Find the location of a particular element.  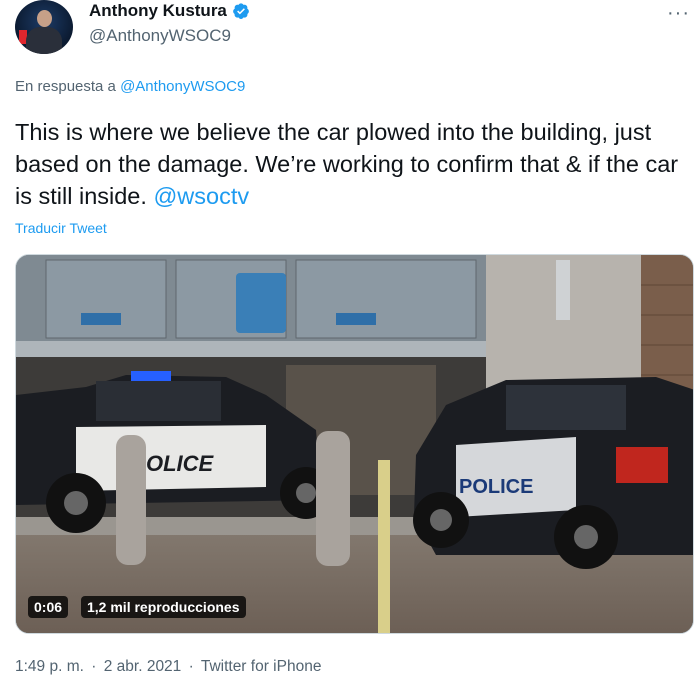

left-car-decal: OLICE is located at coordinates (180, 463).